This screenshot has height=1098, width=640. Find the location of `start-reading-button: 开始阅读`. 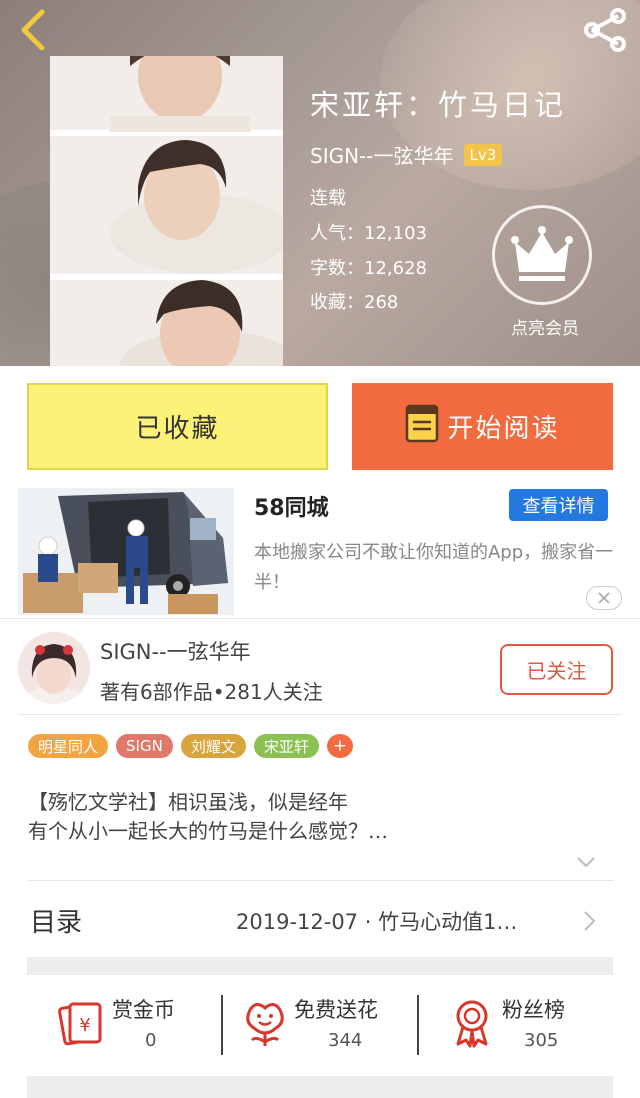

start-reading-button: 开始阅读 is located at coordinates (482, 426).